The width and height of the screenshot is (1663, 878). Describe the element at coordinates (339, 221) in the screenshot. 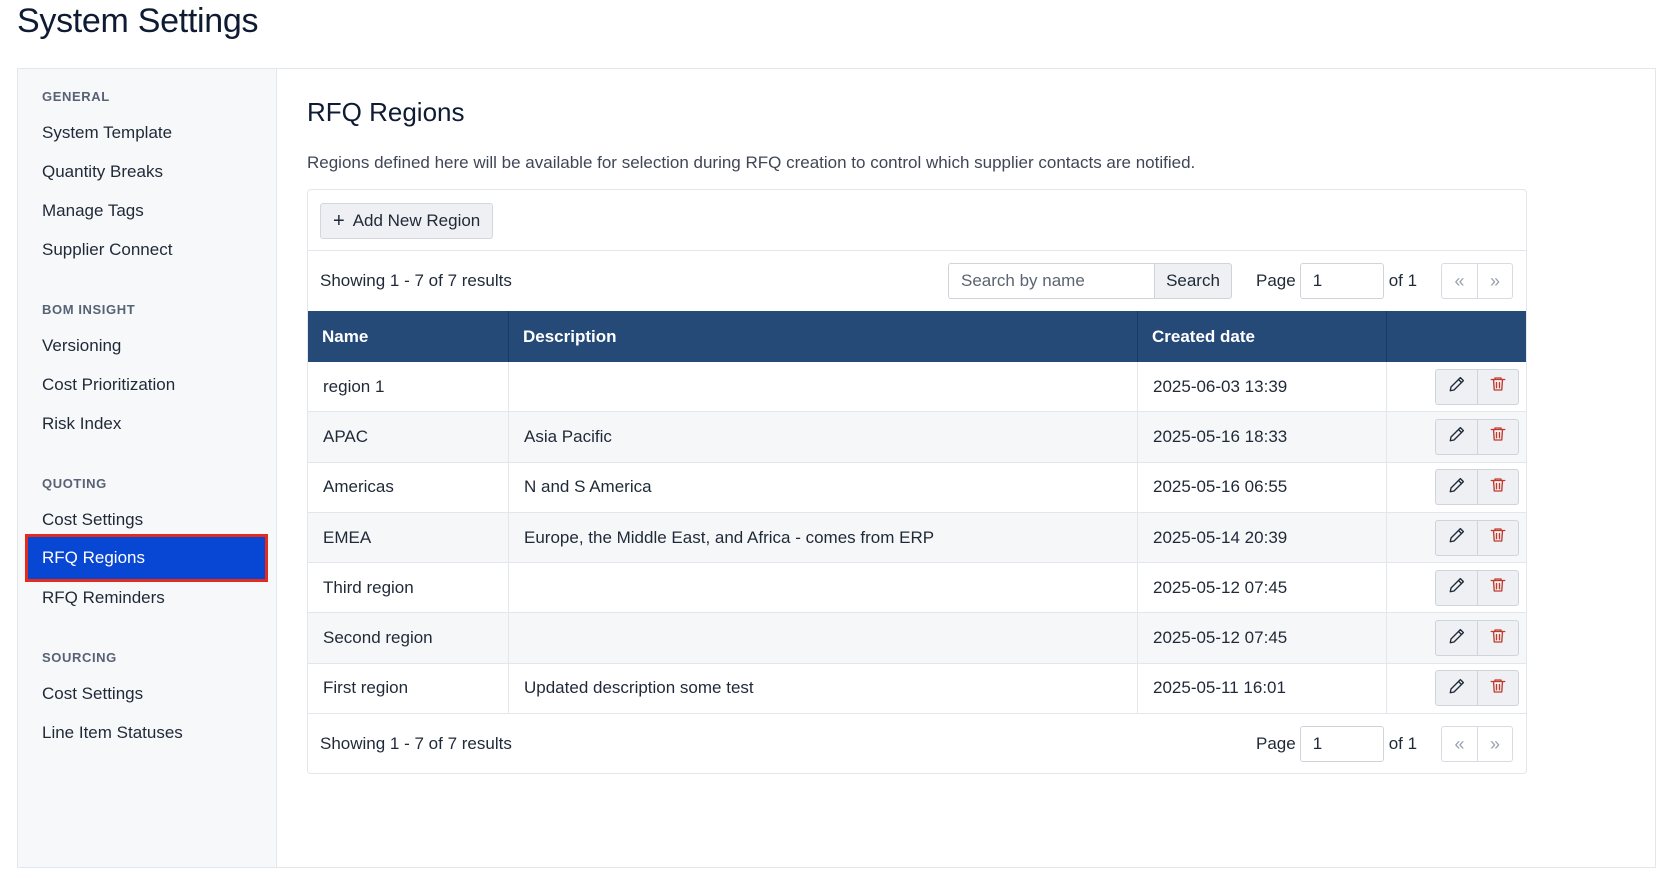

I see `plus-icon: +` at that location.